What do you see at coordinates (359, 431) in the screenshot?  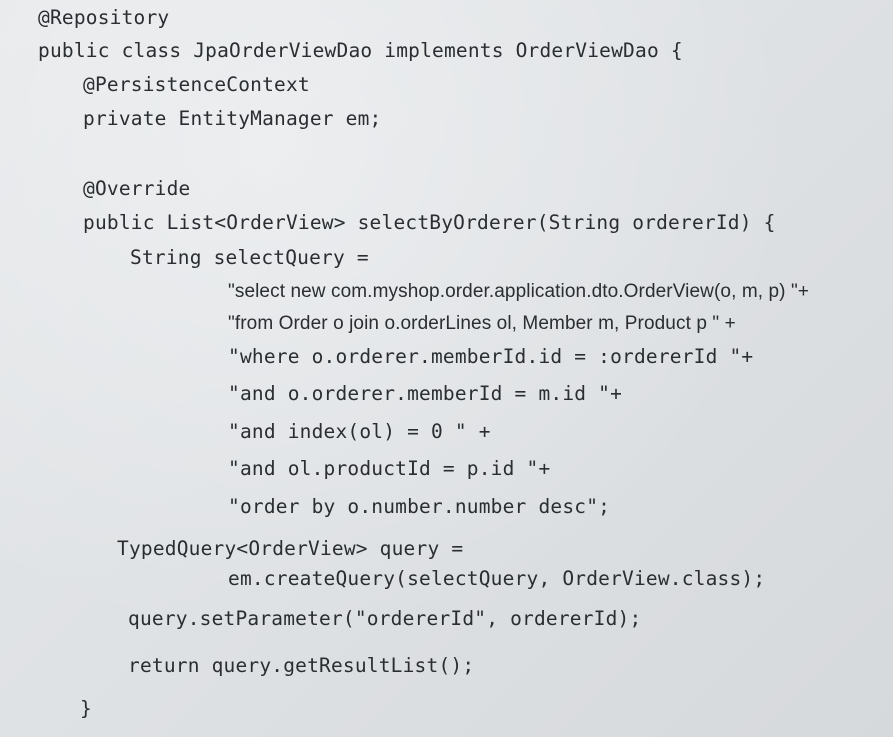 I see `code-line-12: "and index(ol) = 0 " +` at bounding box center [359, 431].